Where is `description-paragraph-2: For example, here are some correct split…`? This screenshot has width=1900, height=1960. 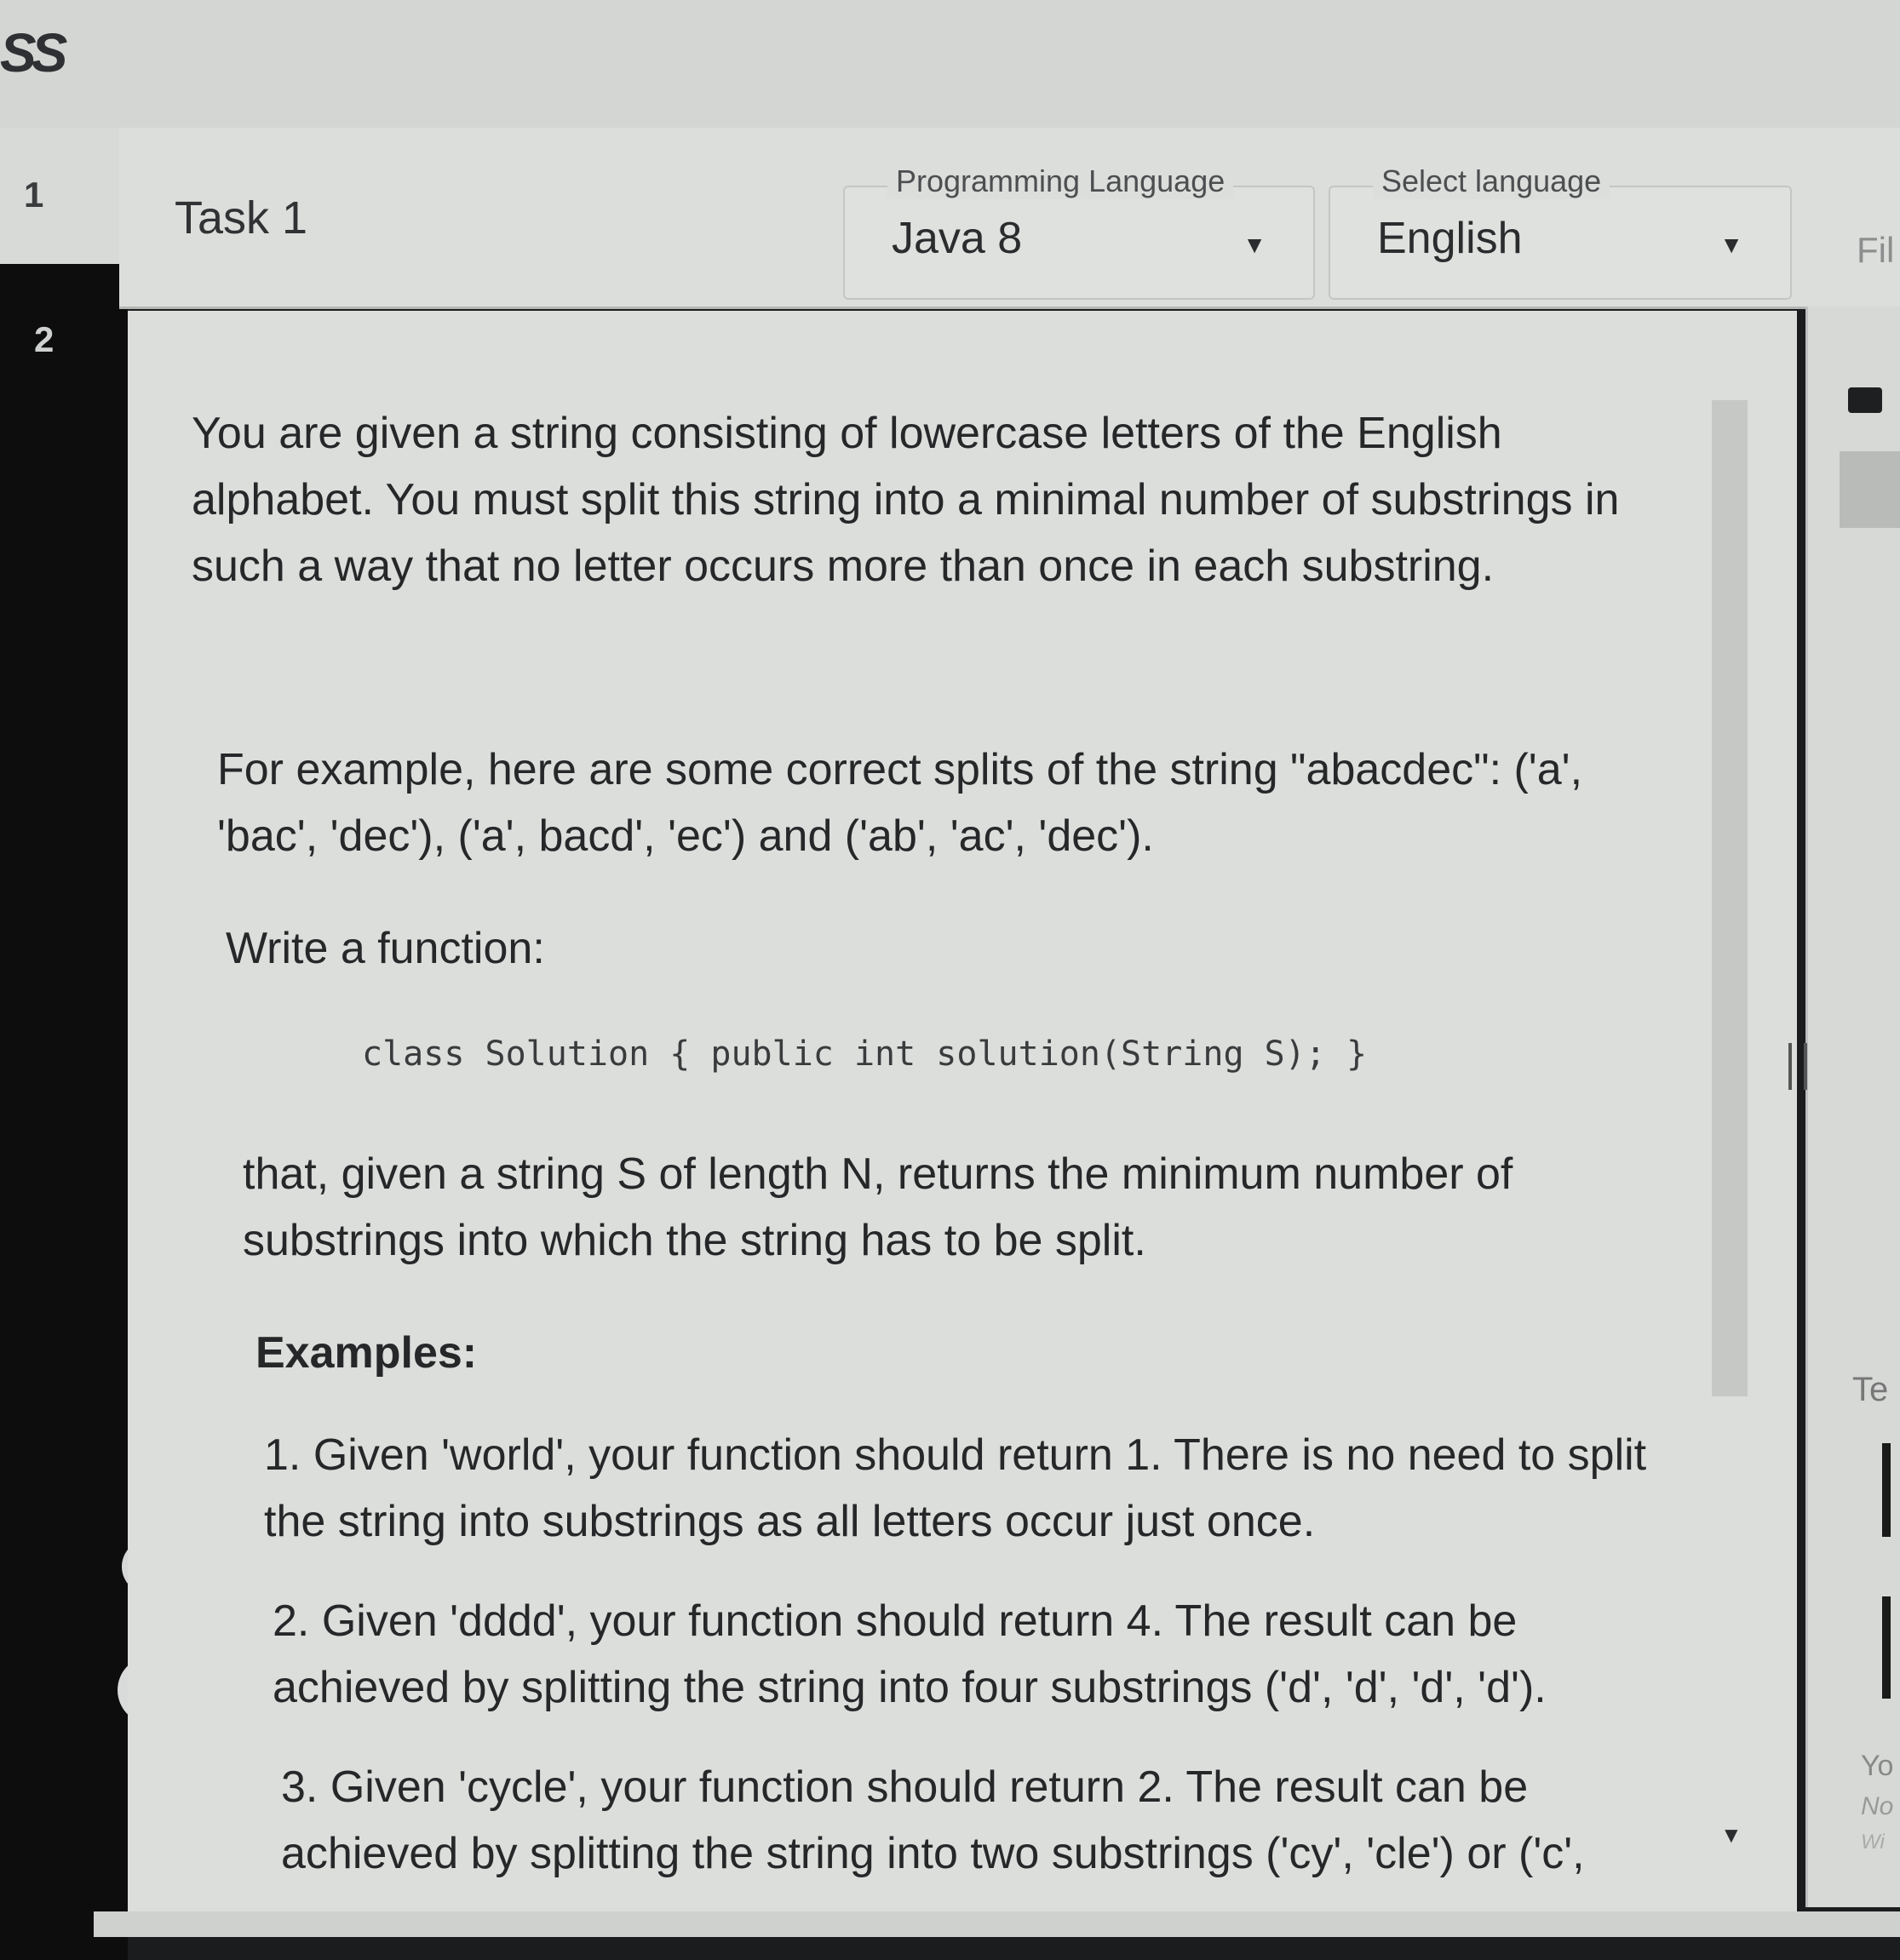 description-paragraph-2: For example, here are some correct split… is located at coordinates (900, 803).